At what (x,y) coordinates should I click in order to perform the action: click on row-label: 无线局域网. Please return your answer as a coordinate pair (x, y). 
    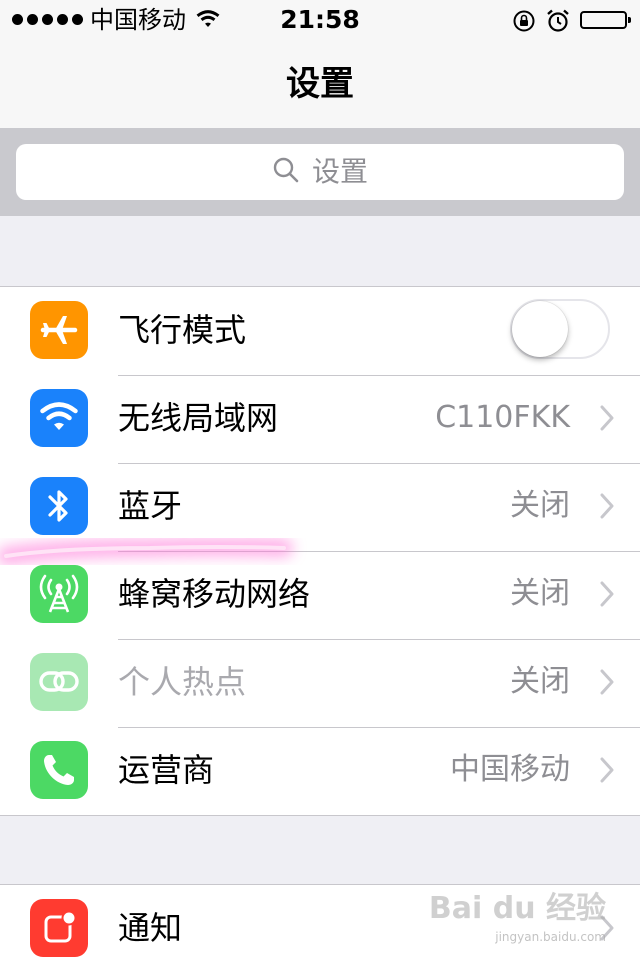
    Looking at the image, I should click on (198, 418).